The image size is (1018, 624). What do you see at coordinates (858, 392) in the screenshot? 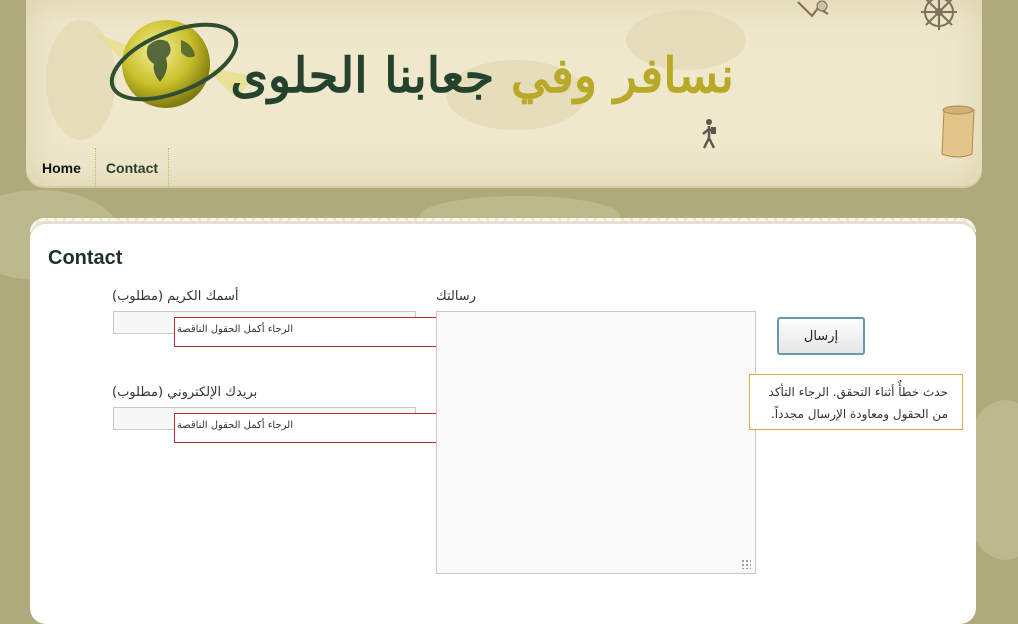
I see `status-message-line: حدث خطأٌ أثناء التحقق. الرجاء التأكد` at bounding box center [858, 392].